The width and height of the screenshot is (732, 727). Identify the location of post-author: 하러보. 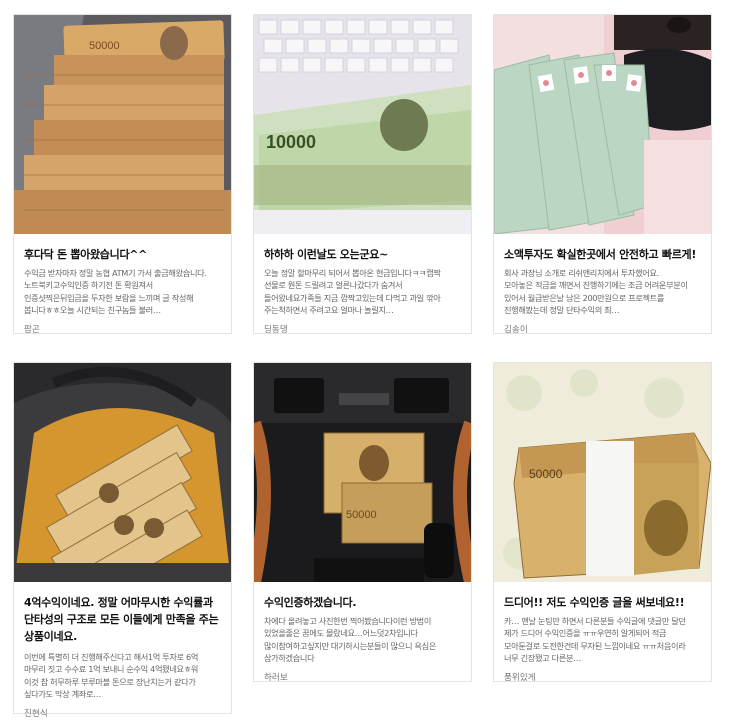
(276, 677).